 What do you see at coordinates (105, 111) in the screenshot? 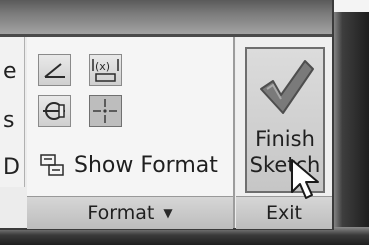
I see `centerpoint-icon` at bounding box center [105, 111].